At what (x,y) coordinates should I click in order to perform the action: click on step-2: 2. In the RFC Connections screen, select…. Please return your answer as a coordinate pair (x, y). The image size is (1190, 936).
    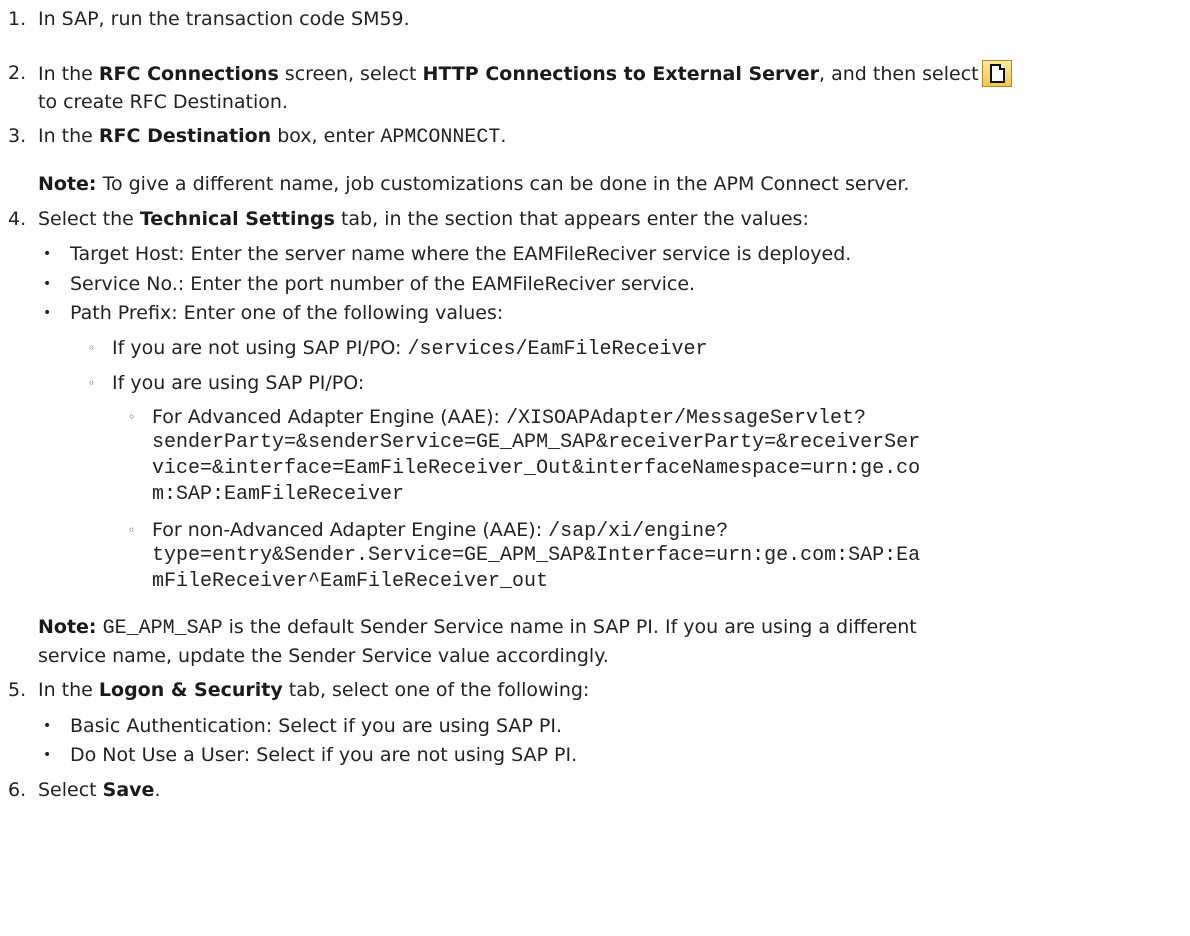
    Looking at the image, I should click on (510, 73).